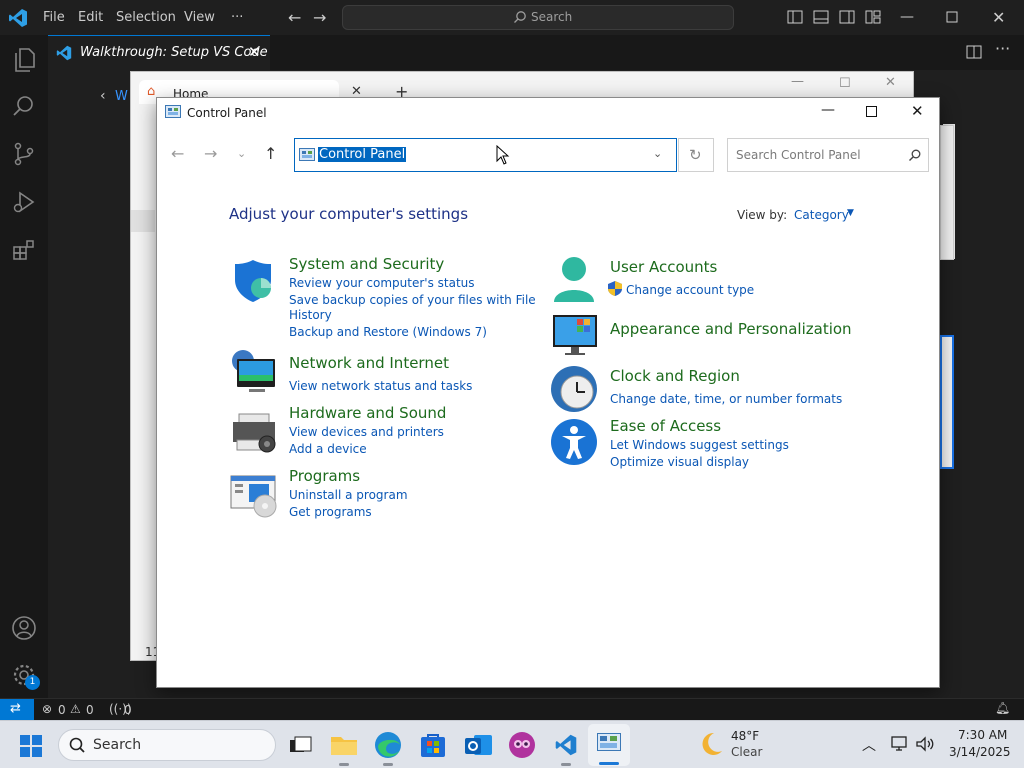 Image resolution: width=1024 pixels, height=768 pixels. Describe the element at coordinates (167, 745) in the screenshot. I see `taskbar-search: Search` at that location.